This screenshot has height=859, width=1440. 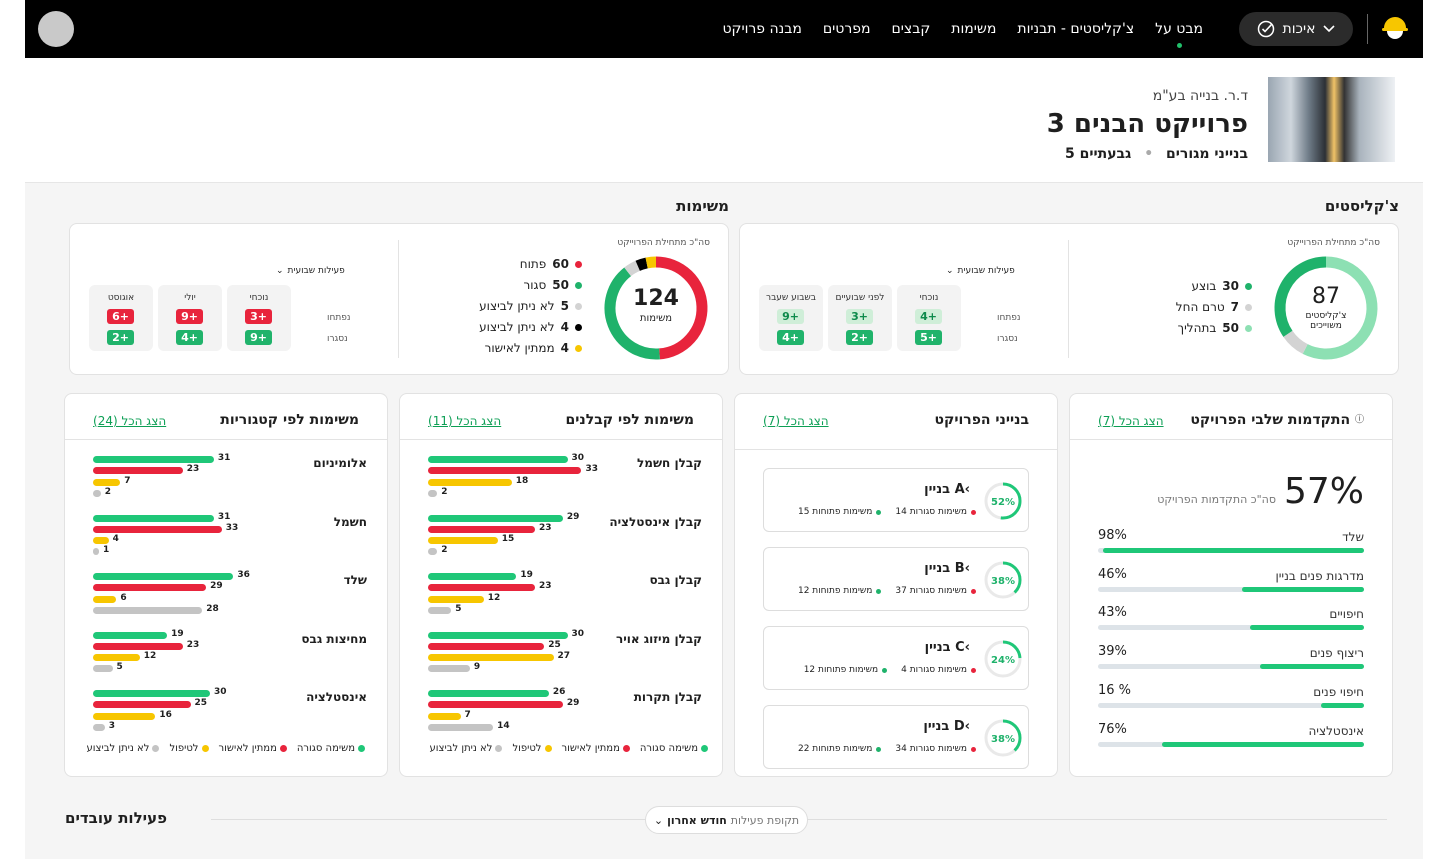 What do you see at coordinates (790, 337) in the screenshot?
I see `closed-count-badge: 4+` at bounding box center [790, 337].